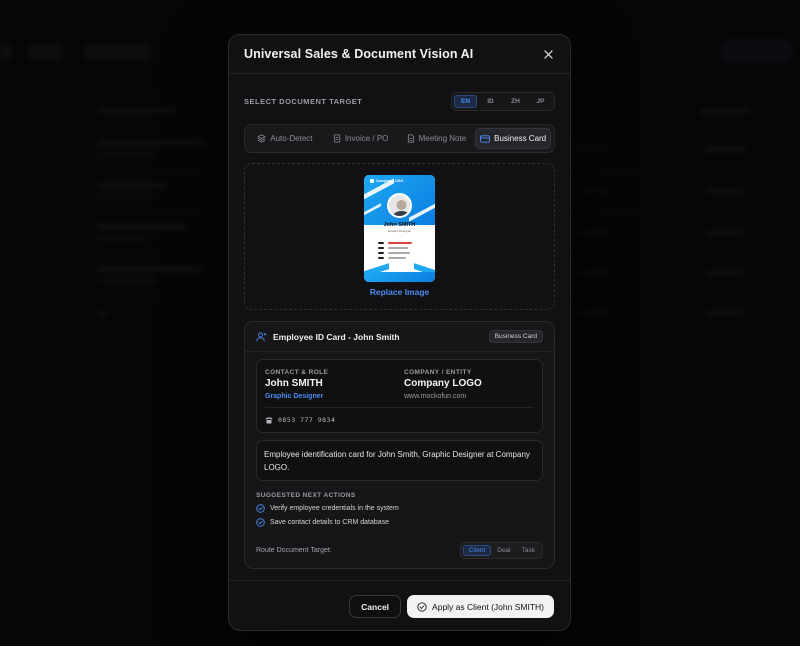 The image size is (800, 646). What do you see at coordinates (375, 606) in the screenshot?
I see `cancel-button: Cancel` at bounding box center [375, 606].